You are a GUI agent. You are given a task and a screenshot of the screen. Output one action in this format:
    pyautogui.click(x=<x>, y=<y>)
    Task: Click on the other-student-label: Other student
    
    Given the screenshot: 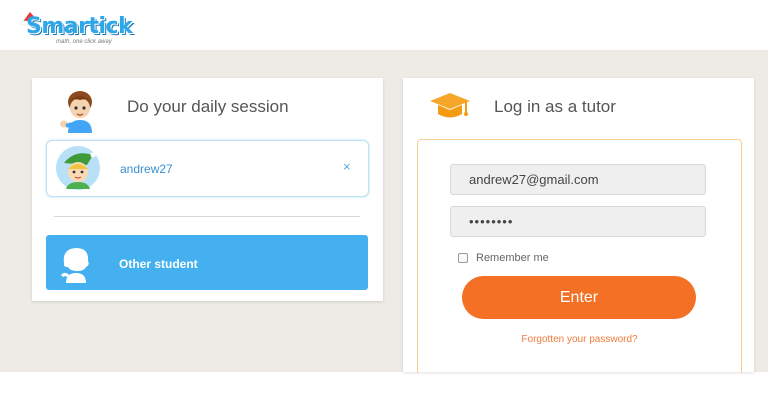 What is the action you would take?
    pyautogui.click(x=158, y=264)
    